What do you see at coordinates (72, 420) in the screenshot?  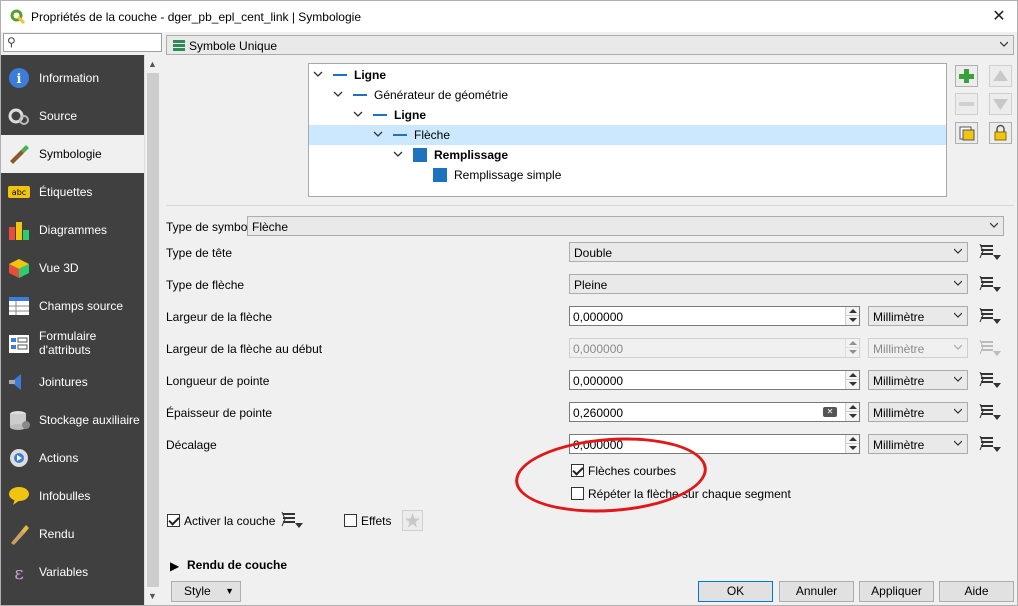 I see `sidebar-item-auxiliary-storage: Stockage auxiliaire` at bounding box center [72, 420].